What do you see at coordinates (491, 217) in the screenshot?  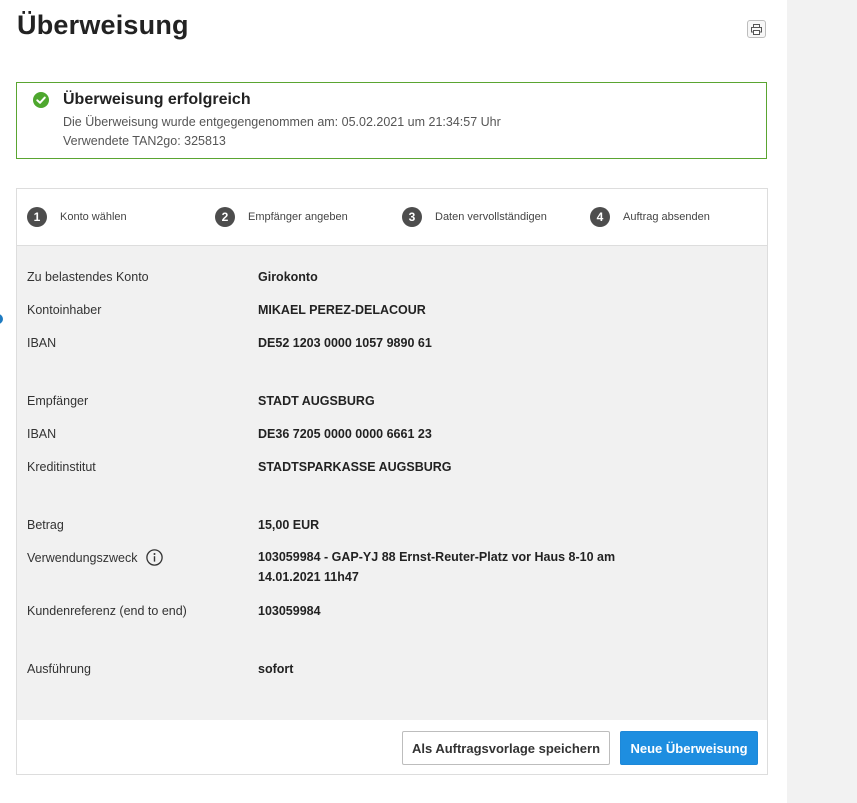 I see `step-label: Daten vervollständigen` at bounding box center [491, 217].